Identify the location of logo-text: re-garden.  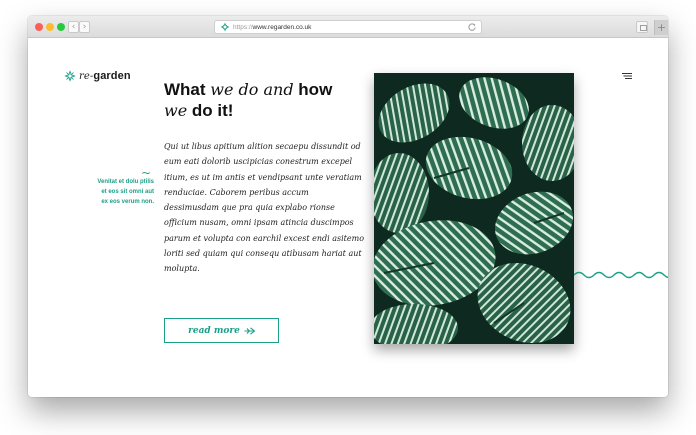
(105, 76).